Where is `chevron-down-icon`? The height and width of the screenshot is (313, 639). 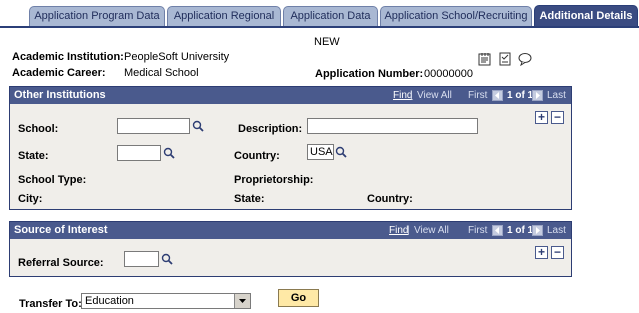
chevron-down-icon is located at coordinates (242, 301).